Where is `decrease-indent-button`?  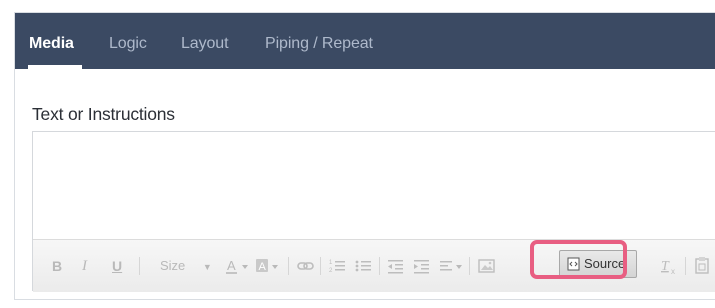
decrease-indent-button is located at coordinates (396, 266).